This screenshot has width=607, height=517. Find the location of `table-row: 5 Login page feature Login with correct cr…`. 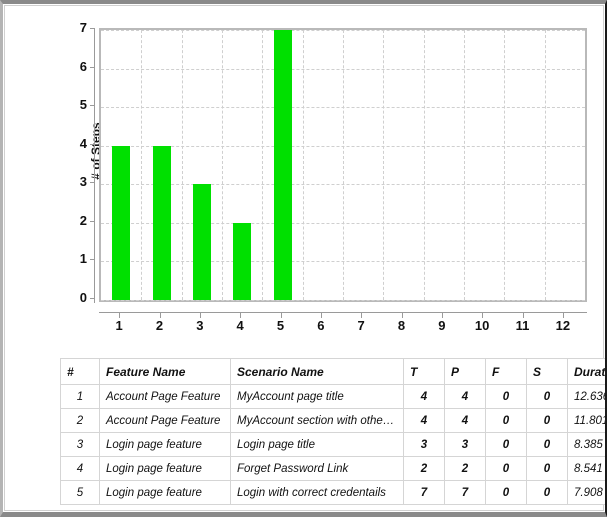

table-row: 5 Login page feature Login with correct cr… is located at coordinates (332, 492).